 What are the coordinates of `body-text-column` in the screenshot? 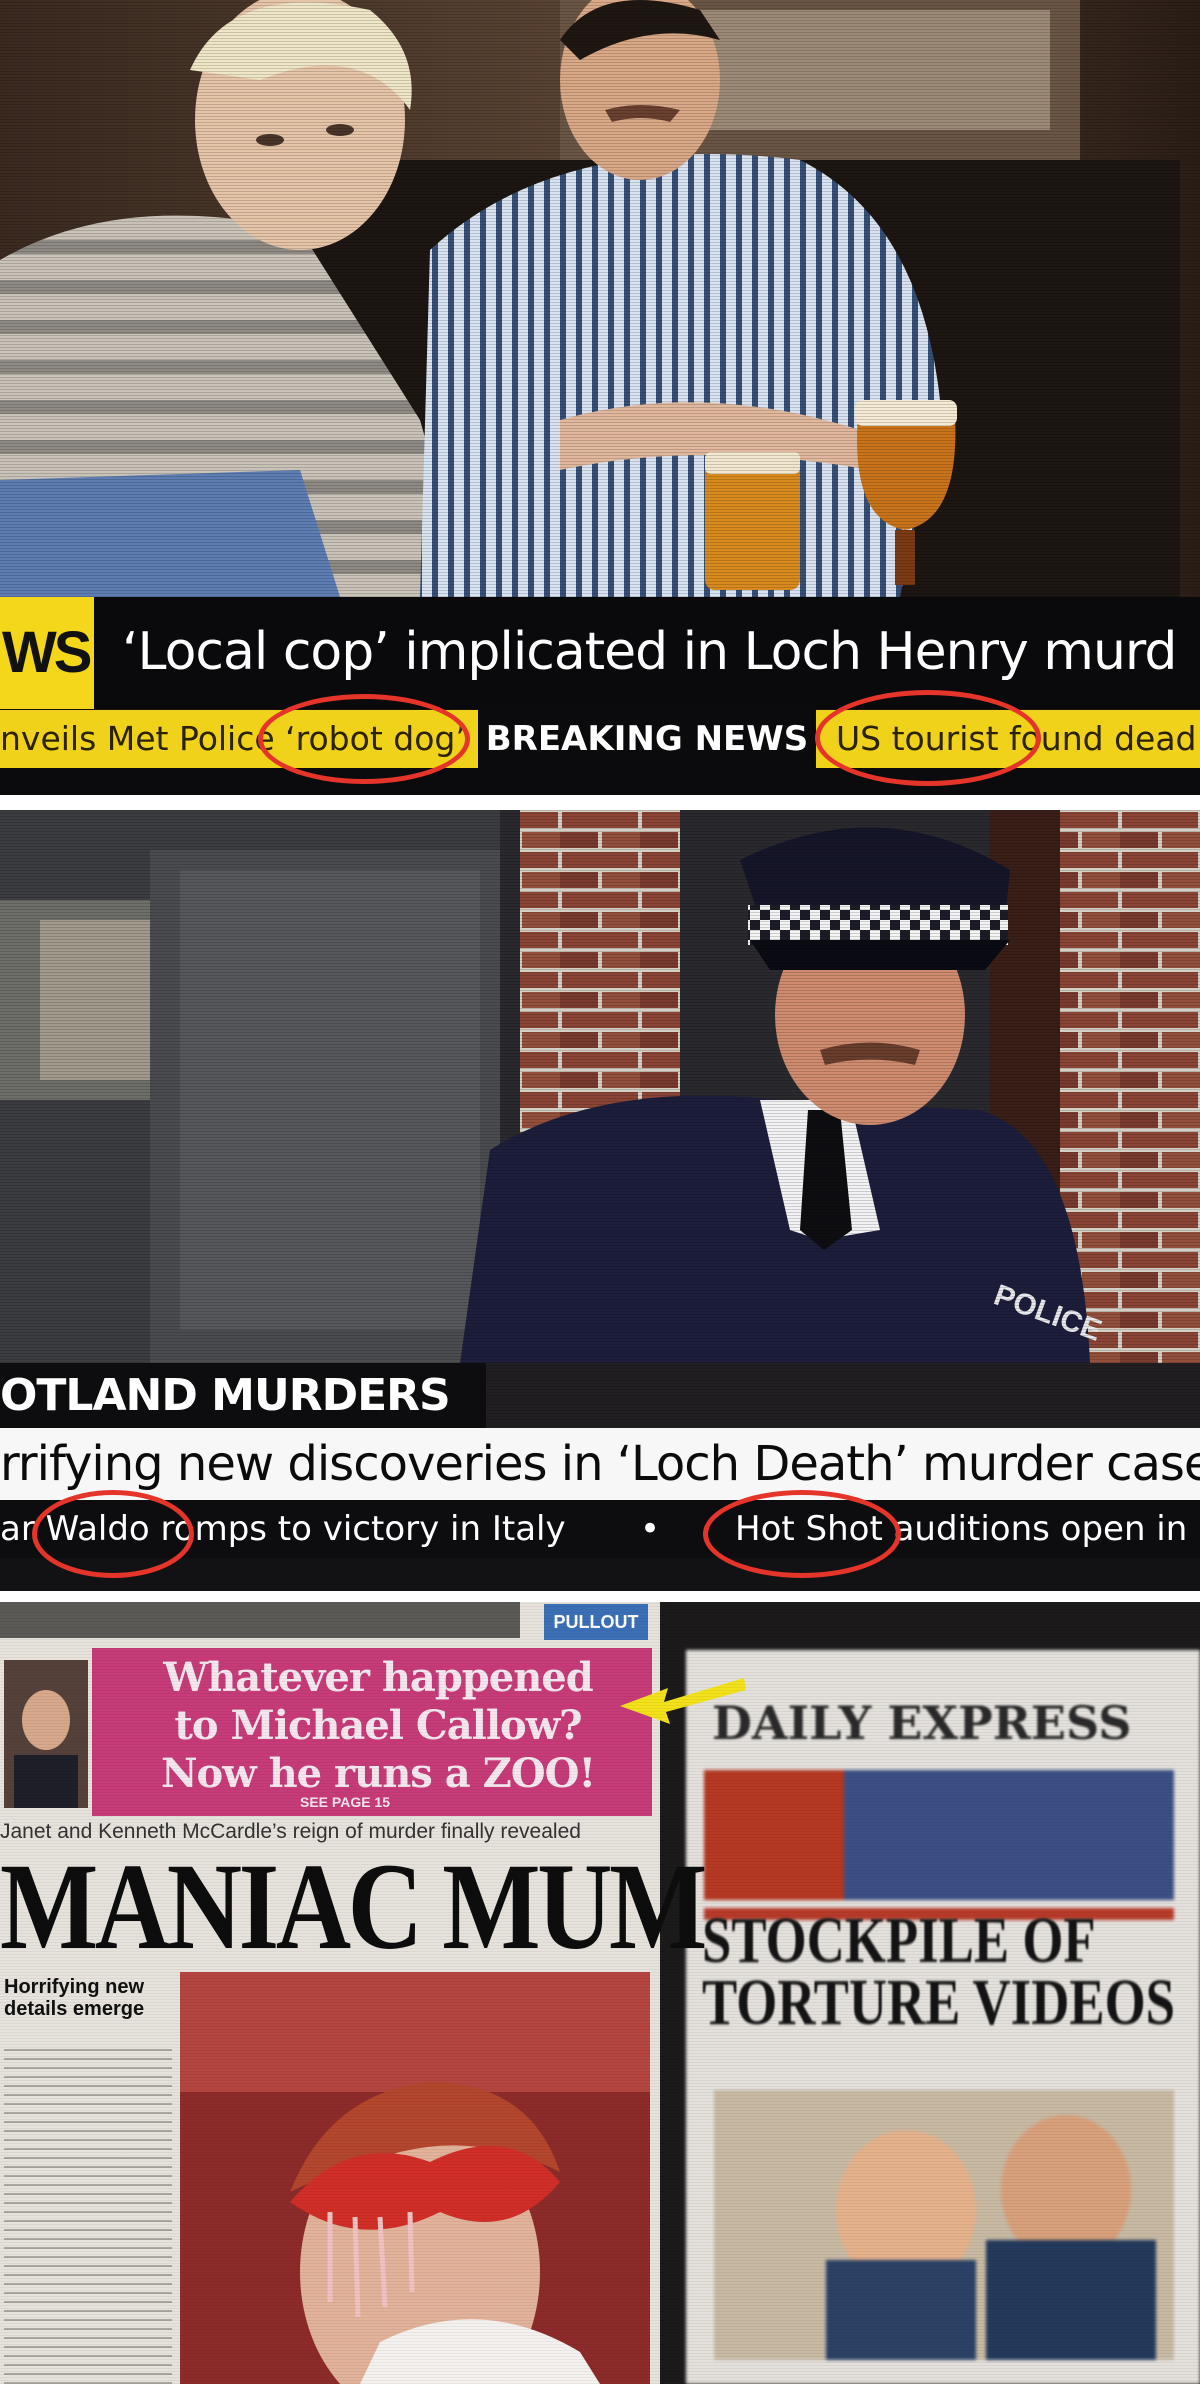 It's located at (88, 2214).